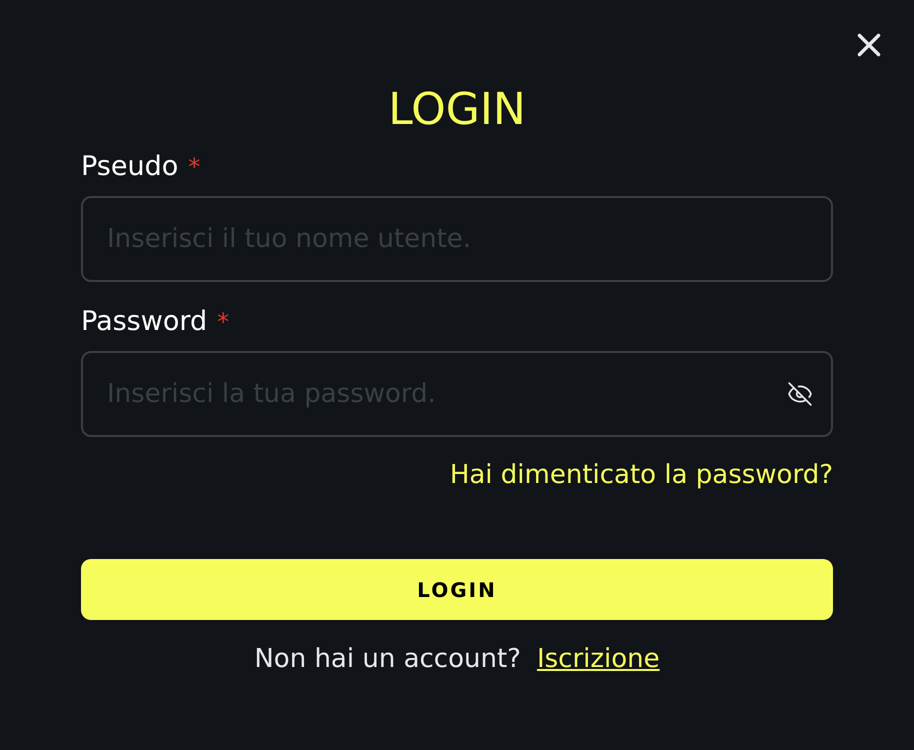  I want to click on field-label: Password, so click(144, 322).